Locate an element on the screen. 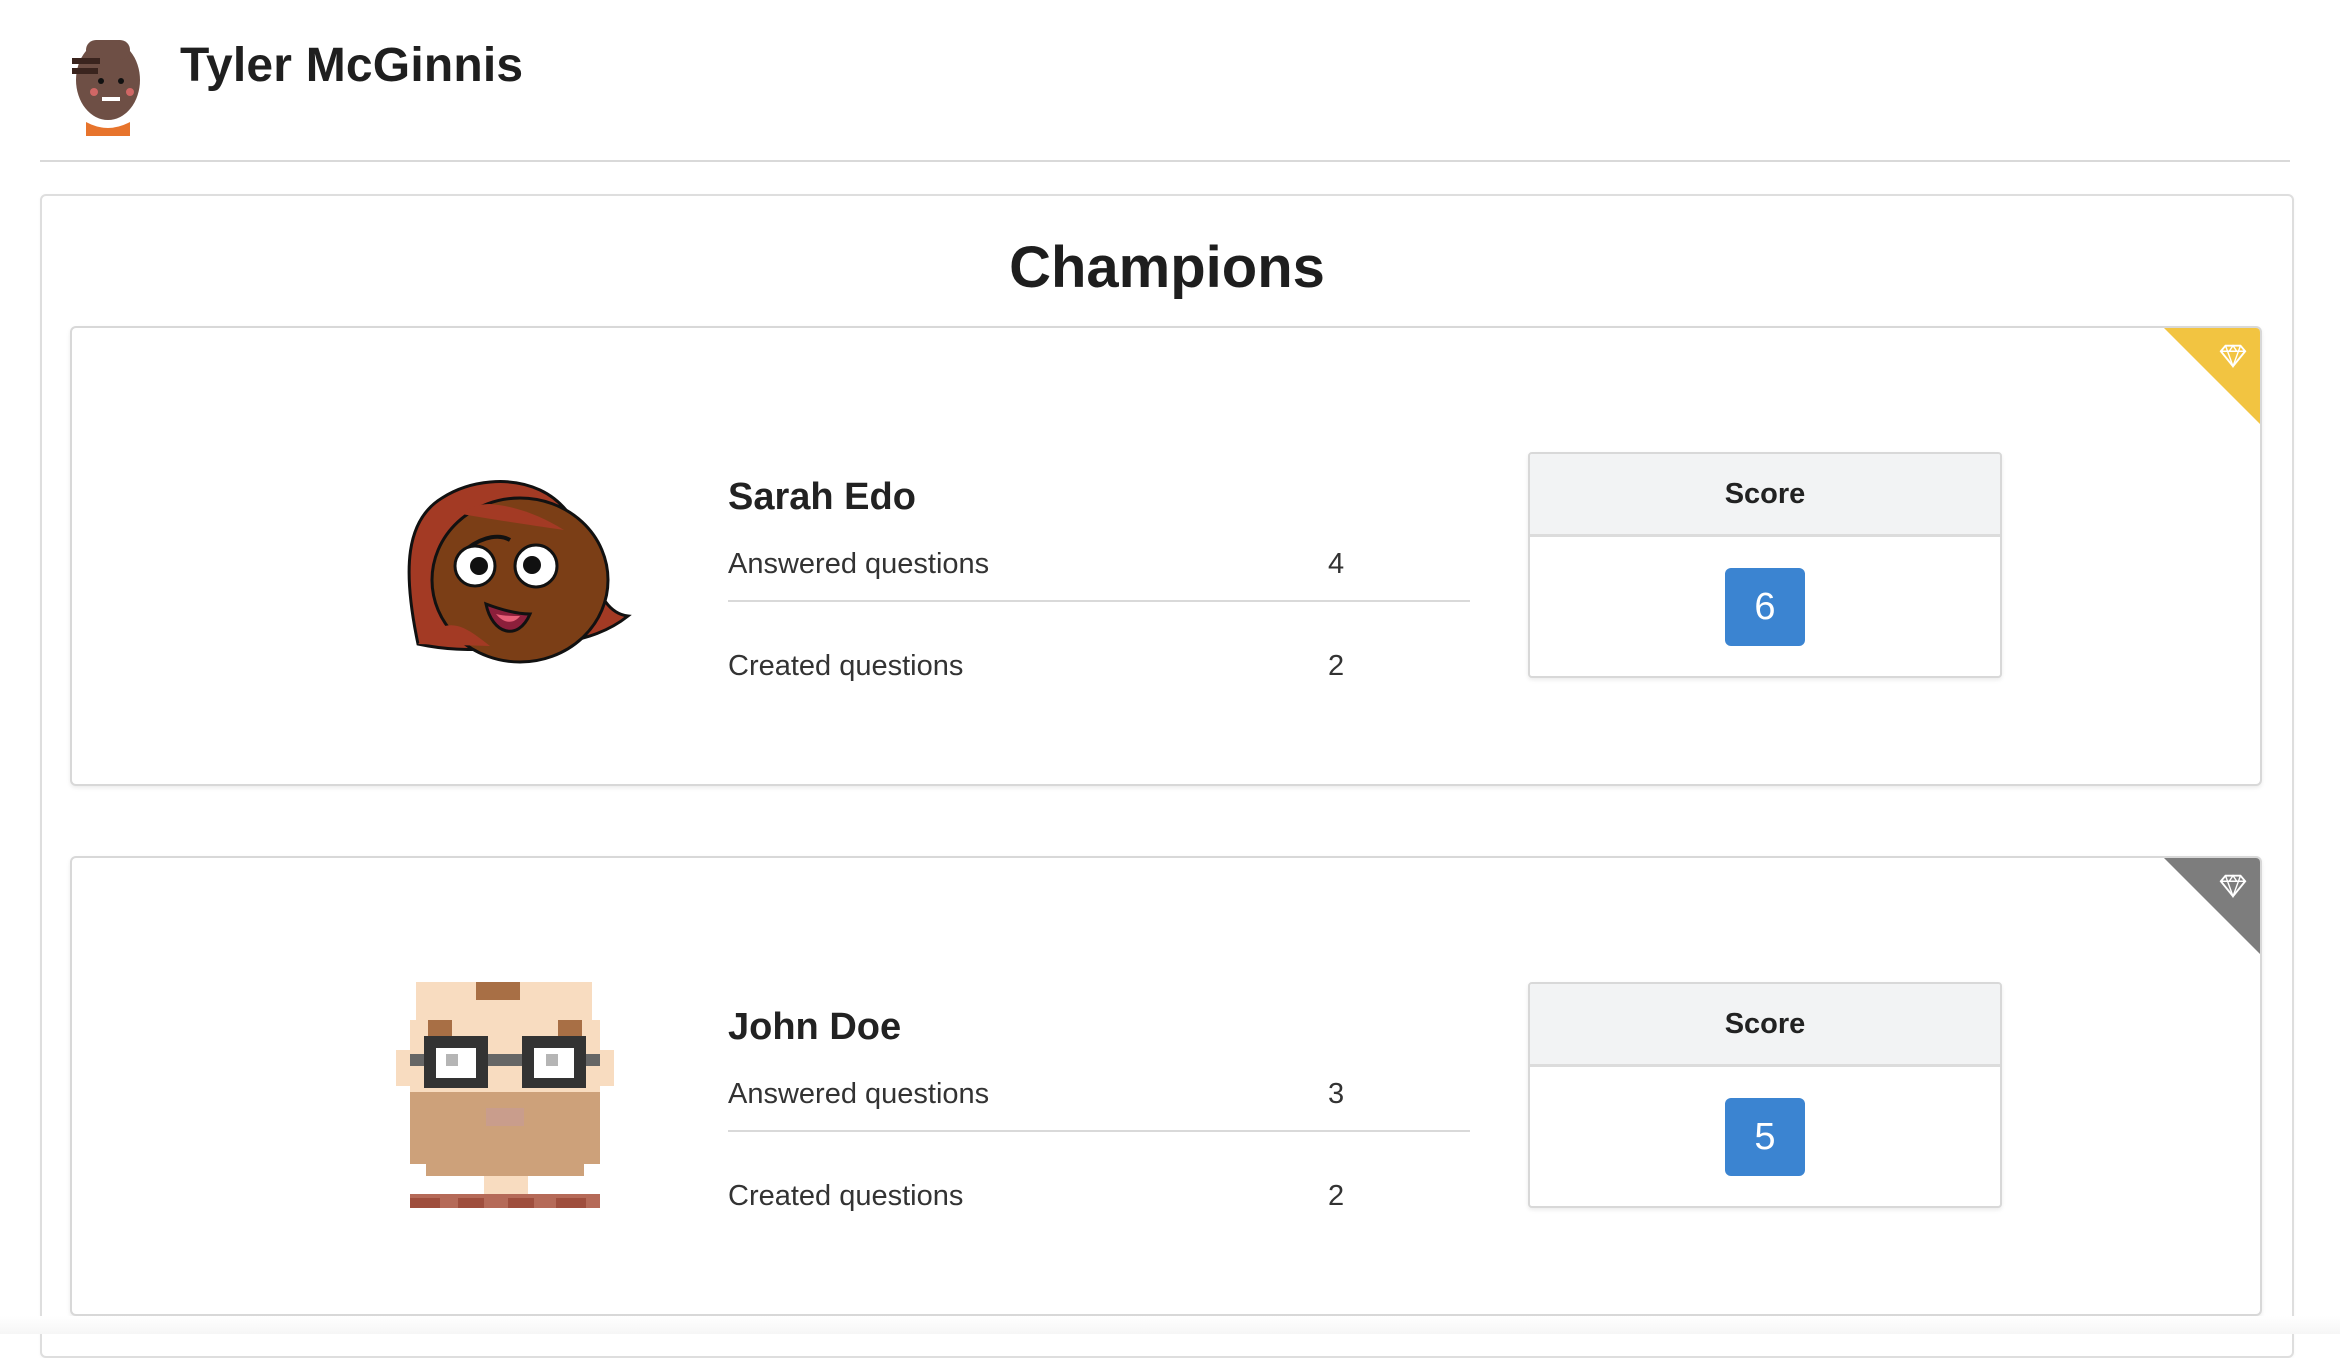  score-box: Score 5 is located at coordinates (1765, 1095).